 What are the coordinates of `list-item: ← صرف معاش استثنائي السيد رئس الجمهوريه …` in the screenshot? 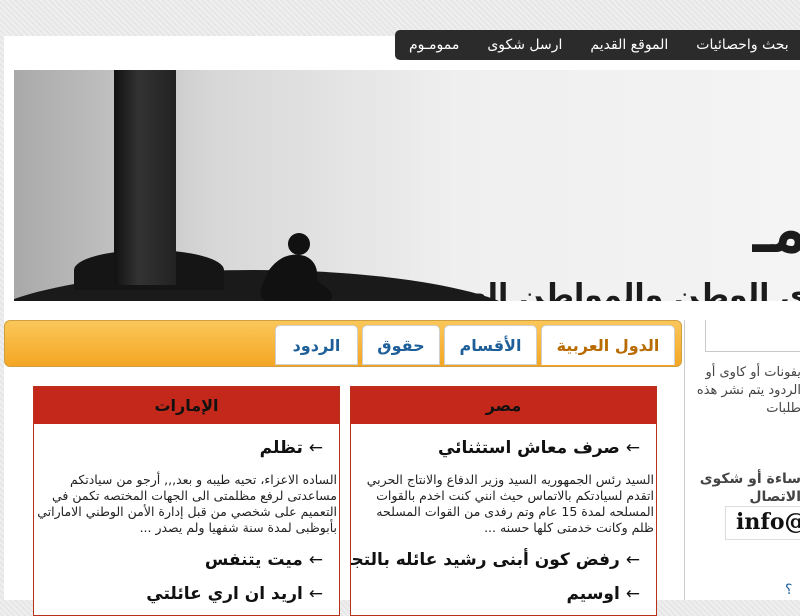 It's located at (503, 480).